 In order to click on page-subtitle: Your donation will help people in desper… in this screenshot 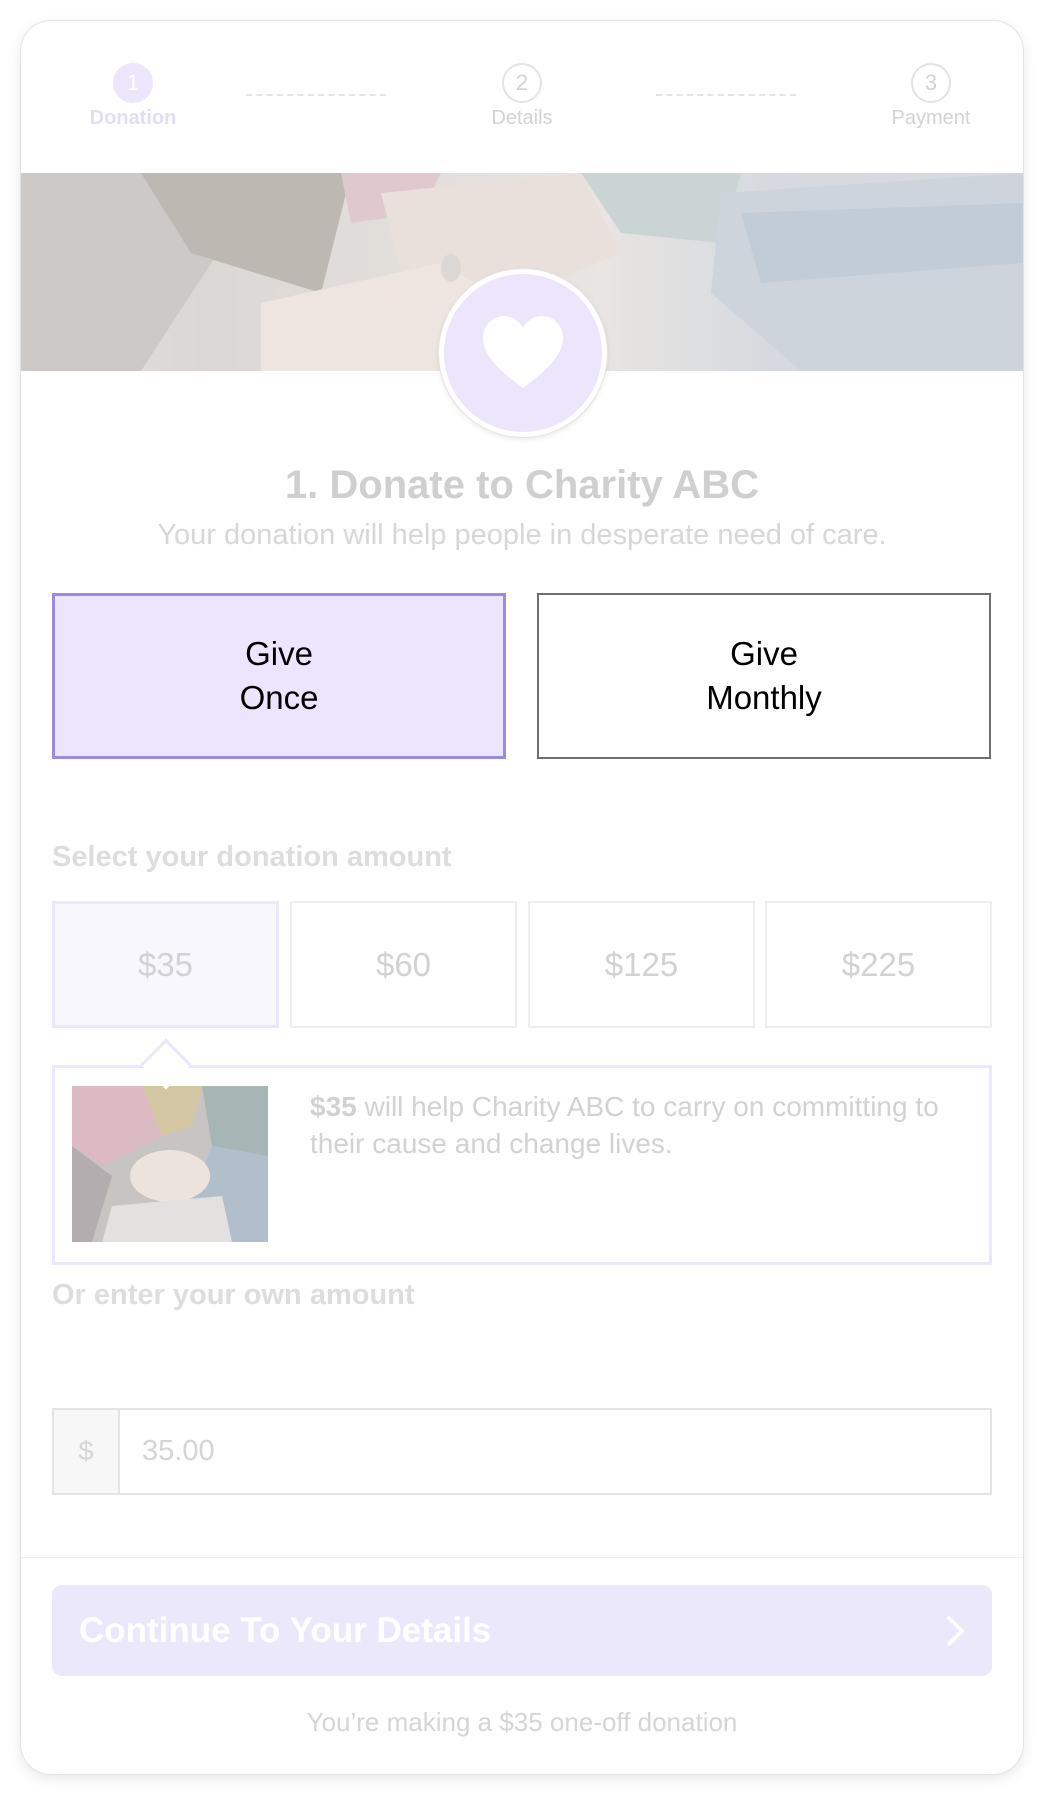, I will do `click(522, 535)`.